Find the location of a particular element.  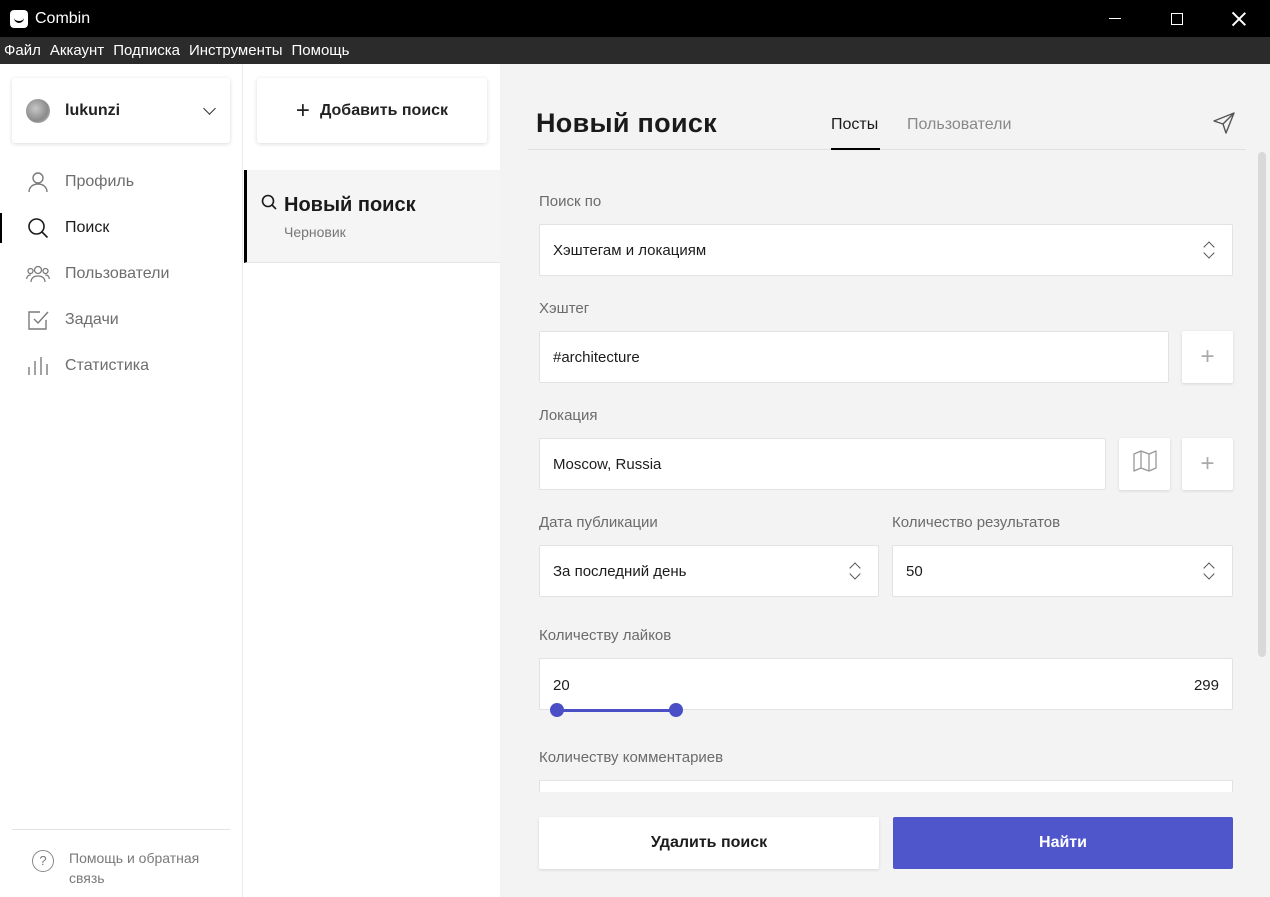

add-hashtag-button: + is located at coordinates (1207, 357).